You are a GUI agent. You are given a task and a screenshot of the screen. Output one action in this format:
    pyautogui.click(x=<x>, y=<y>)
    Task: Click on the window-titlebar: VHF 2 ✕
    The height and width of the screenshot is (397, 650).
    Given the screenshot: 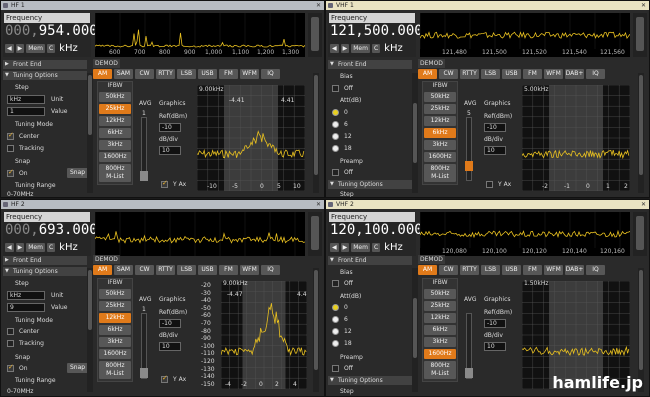 What is the action you would take?
    pyautogui.click(x=487, y=204)
    